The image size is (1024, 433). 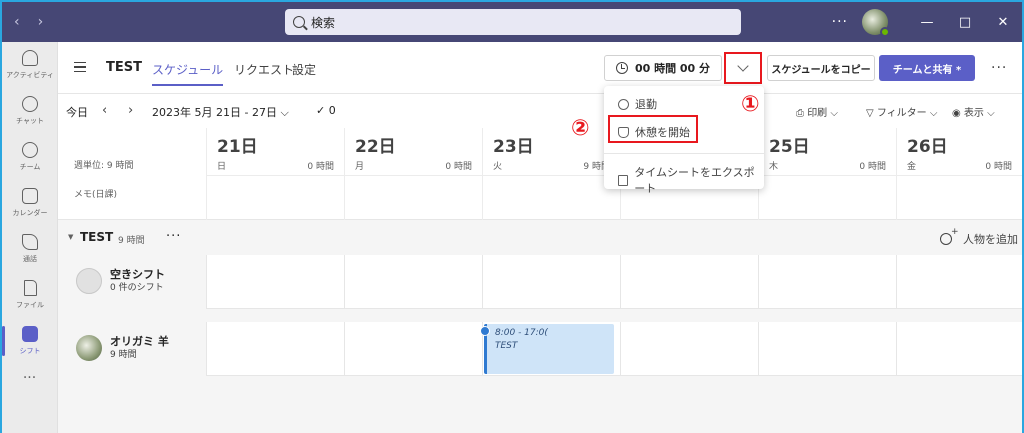 What do you see at coordinates (646, 104) in the screenshot?
I see `menu-item-label: 退勤` at bounding box center [646, 104].